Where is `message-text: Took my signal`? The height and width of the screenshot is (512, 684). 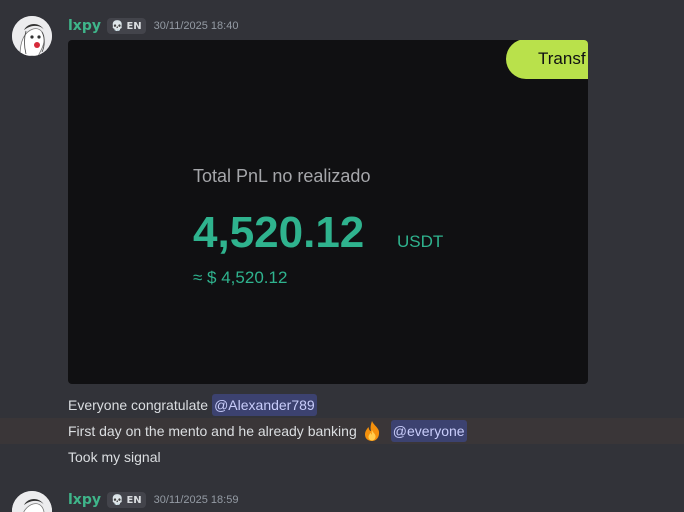
message-text: Took my signal is located at coordinates (114, 457).